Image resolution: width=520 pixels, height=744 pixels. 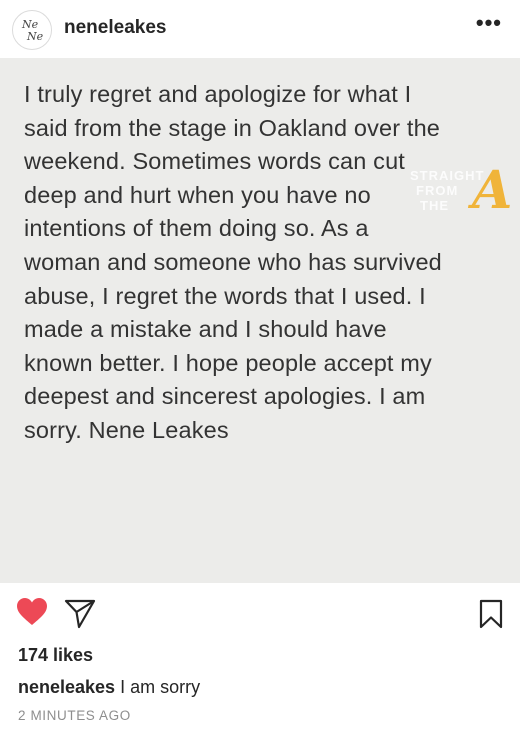 What do you see at coordinates (80, 614) in the screenshot?
I see `paper-plane-icon` at bounding box center [80, 614].